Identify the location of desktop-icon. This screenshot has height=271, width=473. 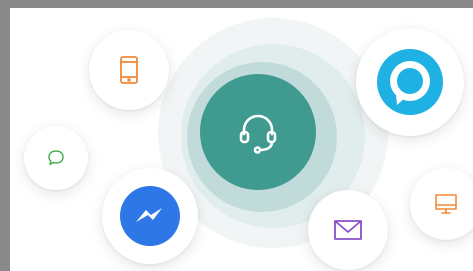
(446, 204).